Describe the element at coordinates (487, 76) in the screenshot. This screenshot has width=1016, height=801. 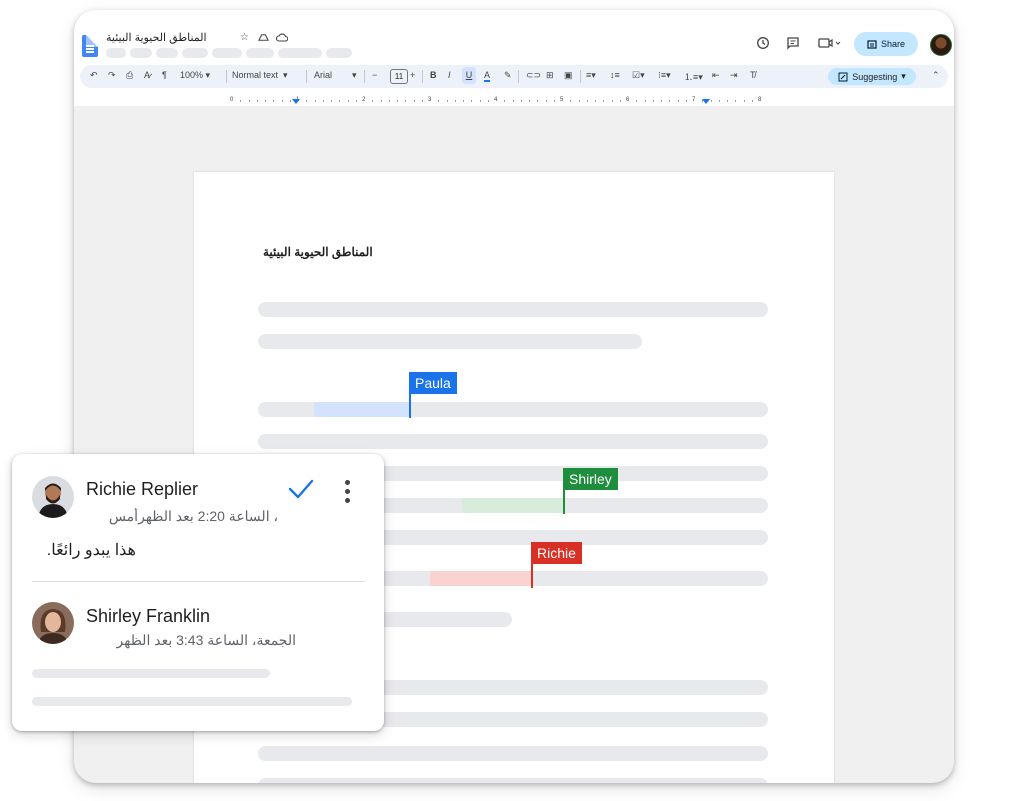
I see `text-color-icon: A` at that location.